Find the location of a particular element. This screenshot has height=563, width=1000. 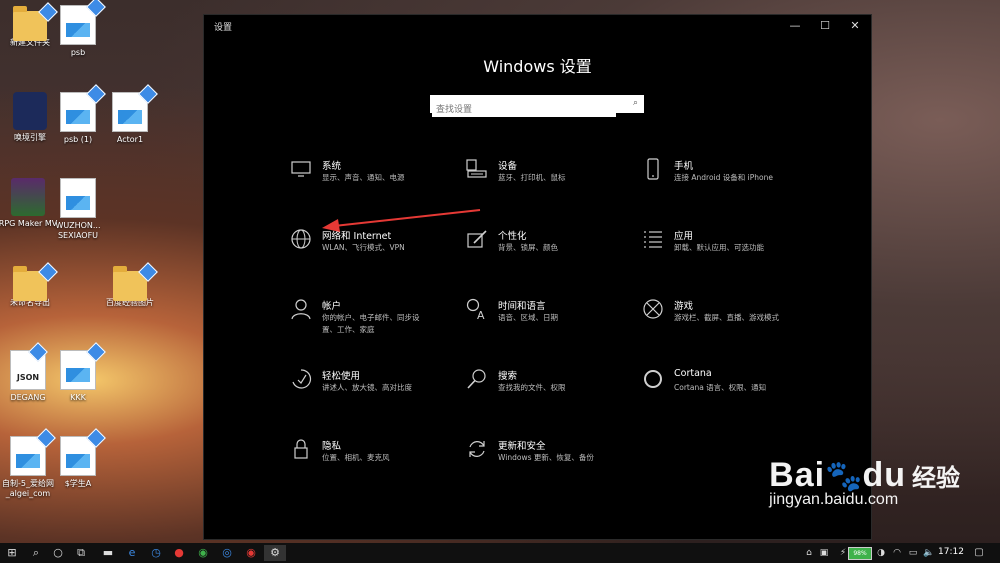

tile-privacy: 隐私 位置、相机、麦克风 is located at coordinates (380, 463).